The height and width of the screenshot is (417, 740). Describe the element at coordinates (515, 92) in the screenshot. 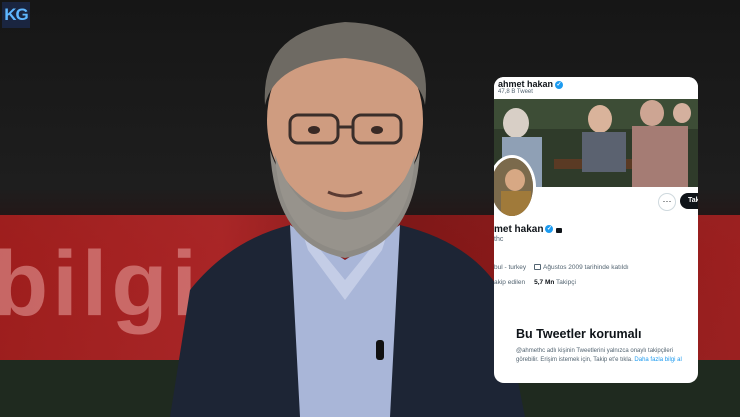

I see `tweet-count: 47,8 B Tweet` at that location.